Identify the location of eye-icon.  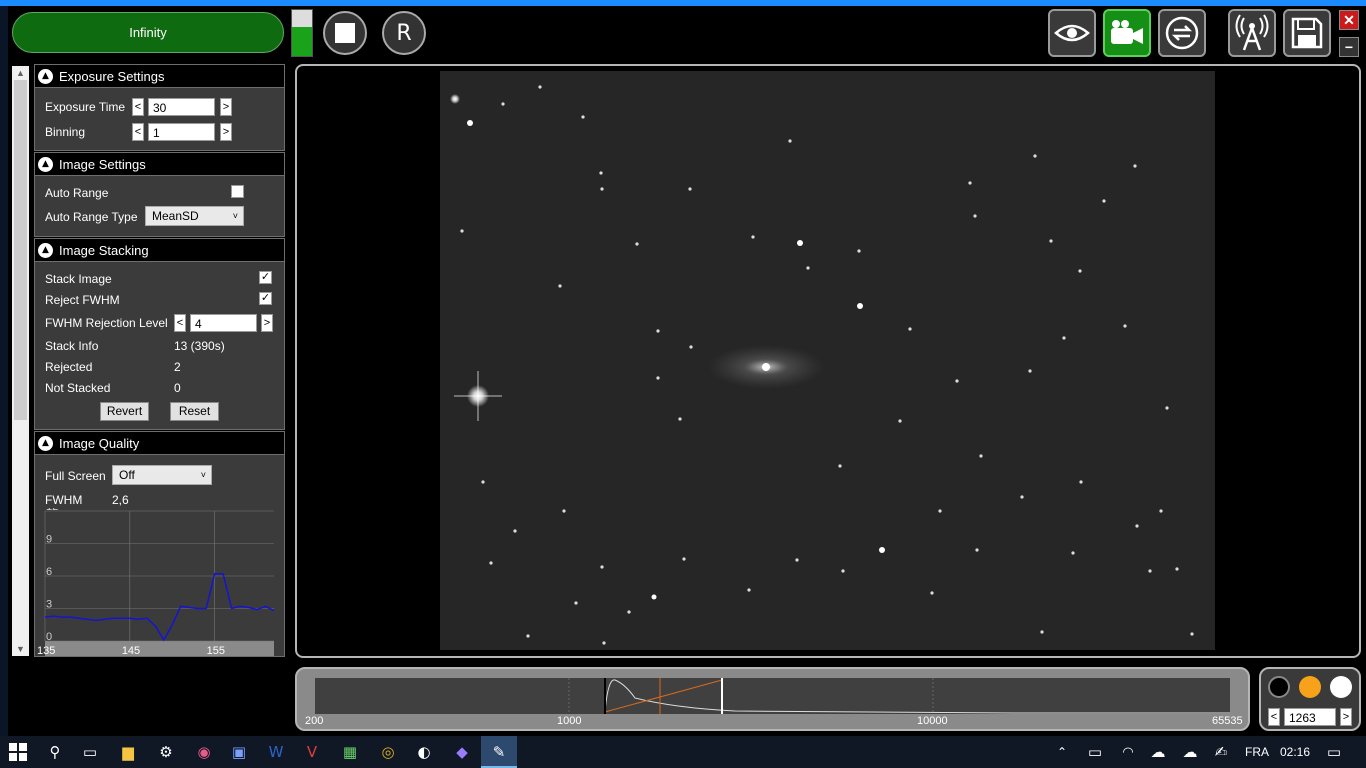
(1072, 33).